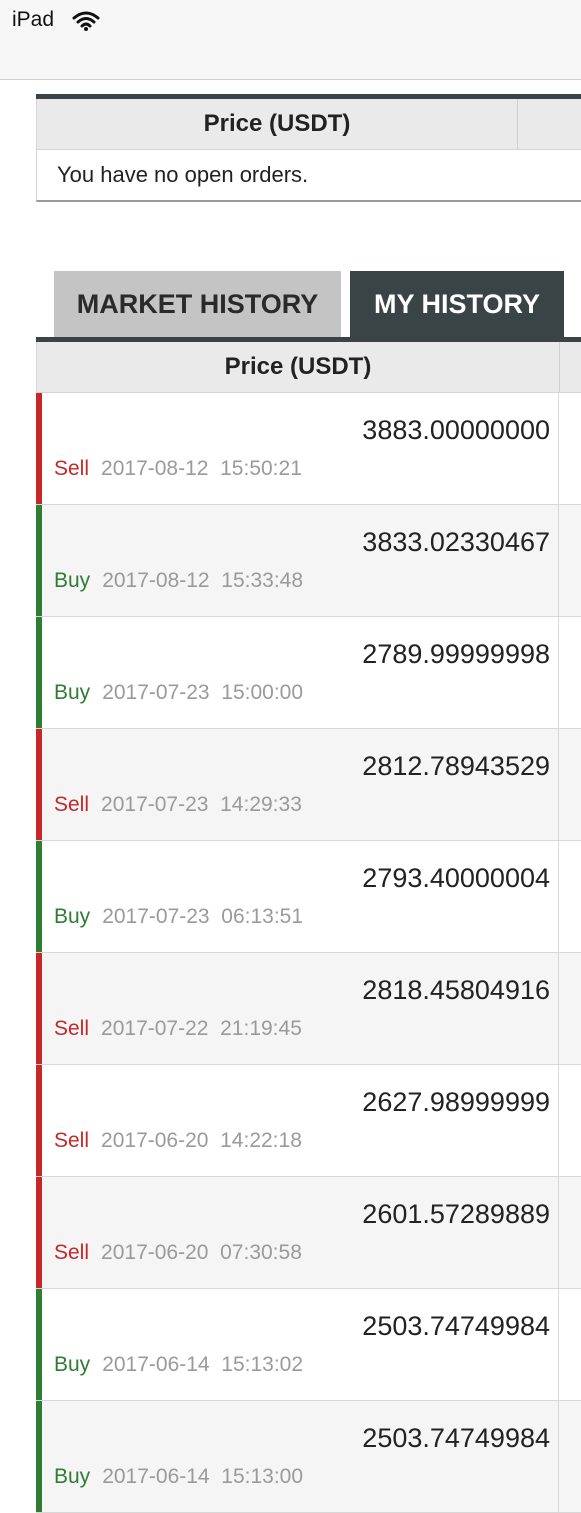 This screenshot has width=581, height=1513. I want to click on history-price-header: Price (USDT), so click(298, 367).